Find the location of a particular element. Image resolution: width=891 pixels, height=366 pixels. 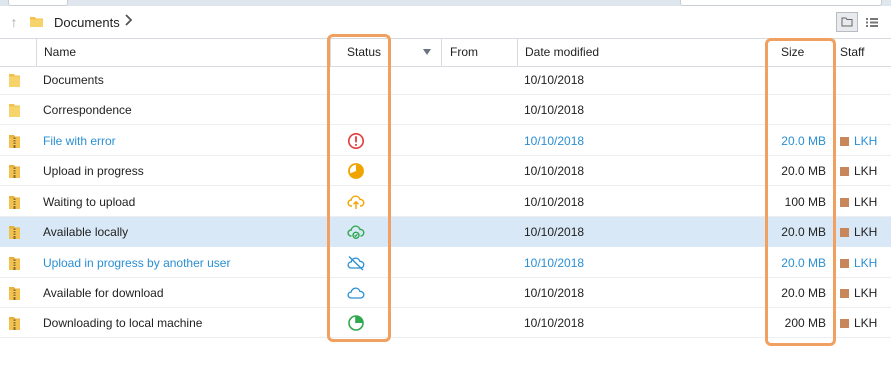

chevron-right-icon is located at coordinates (129, 20).